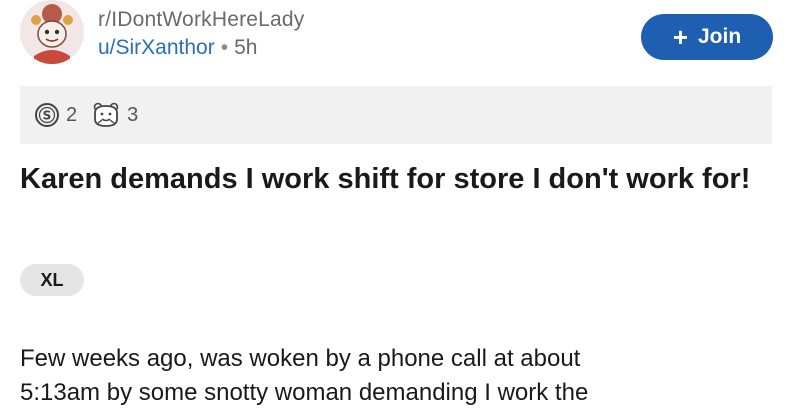 Image resolution: width=800 pixels, height=420 pixels. I want to click on author-link: u/SirXanthor, so click(156, 47).